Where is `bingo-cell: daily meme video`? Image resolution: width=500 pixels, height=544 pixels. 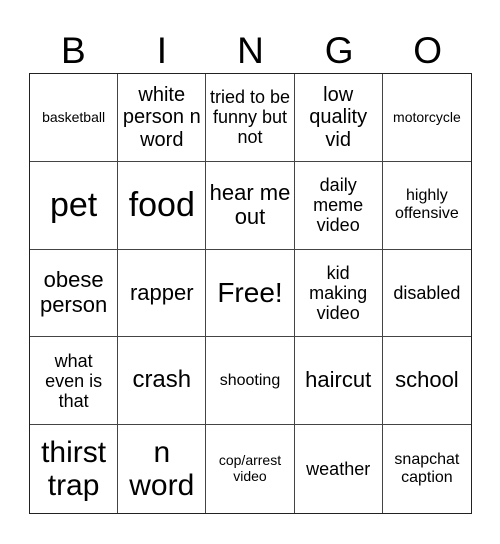
bingo-cell: daily meme video is located at coordinates (338, 205).